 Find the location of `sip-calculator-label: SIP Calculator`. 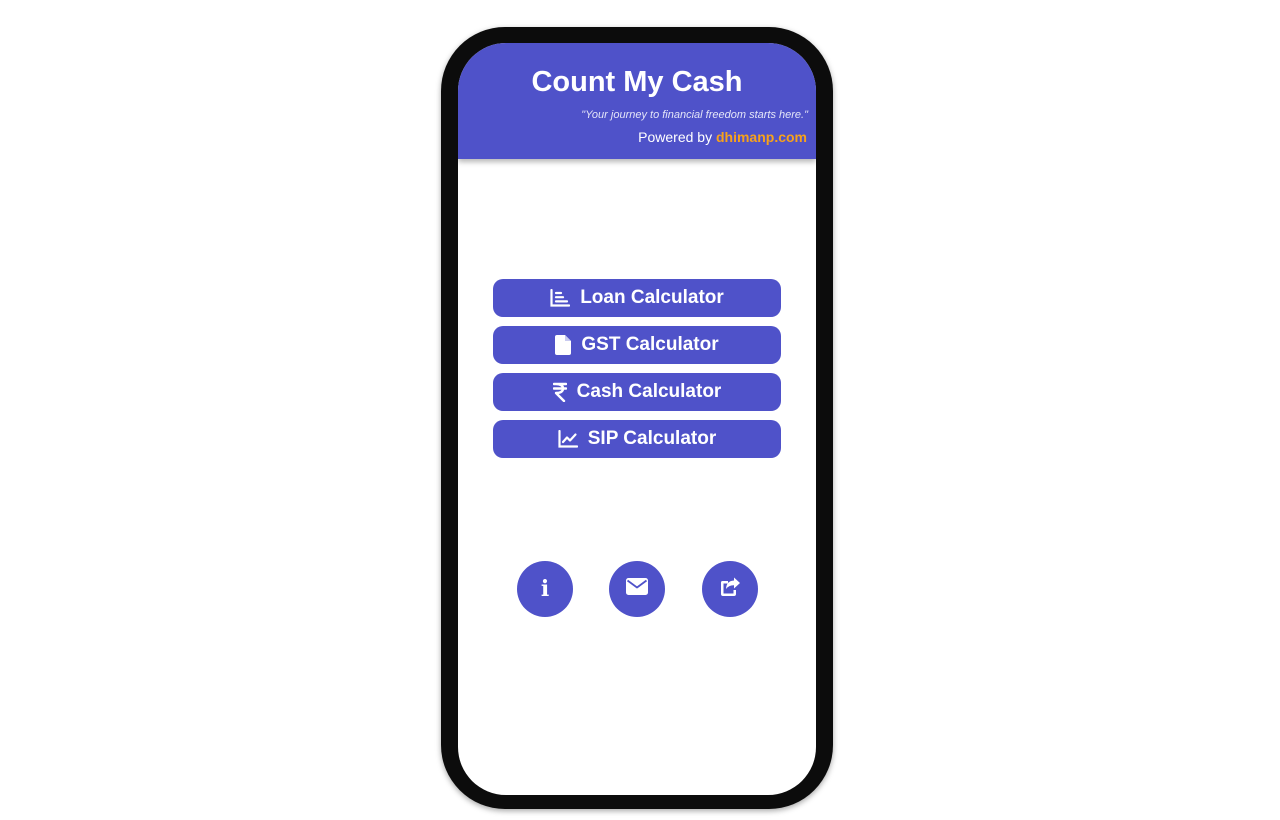

sip-calculator-label: SIP Calculator is located at coordinates (652, 438).